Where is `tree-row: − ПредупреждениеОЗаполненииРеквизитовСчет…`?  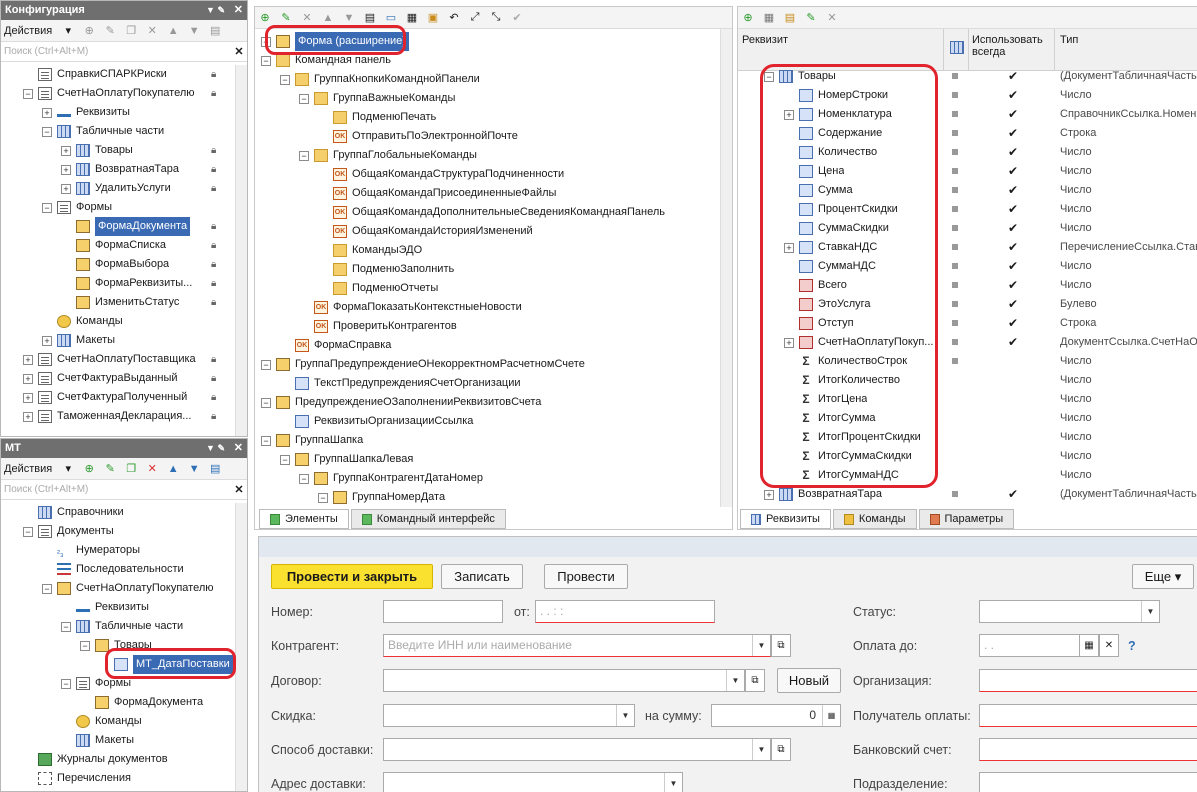 tree-row: − ПредупреждениеОЗаполненииРеквизитовСчет… is located at coordinates (491, 402).